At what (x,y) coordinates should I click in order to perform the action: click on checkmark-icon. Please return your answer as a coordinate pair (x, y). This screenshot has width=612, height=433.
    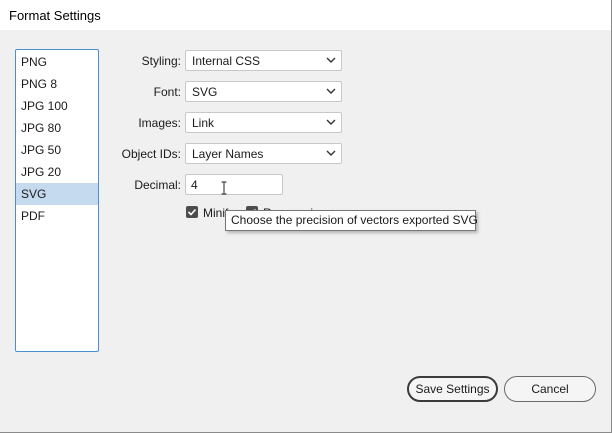
    Looking at the image, I should click on (192, 212).